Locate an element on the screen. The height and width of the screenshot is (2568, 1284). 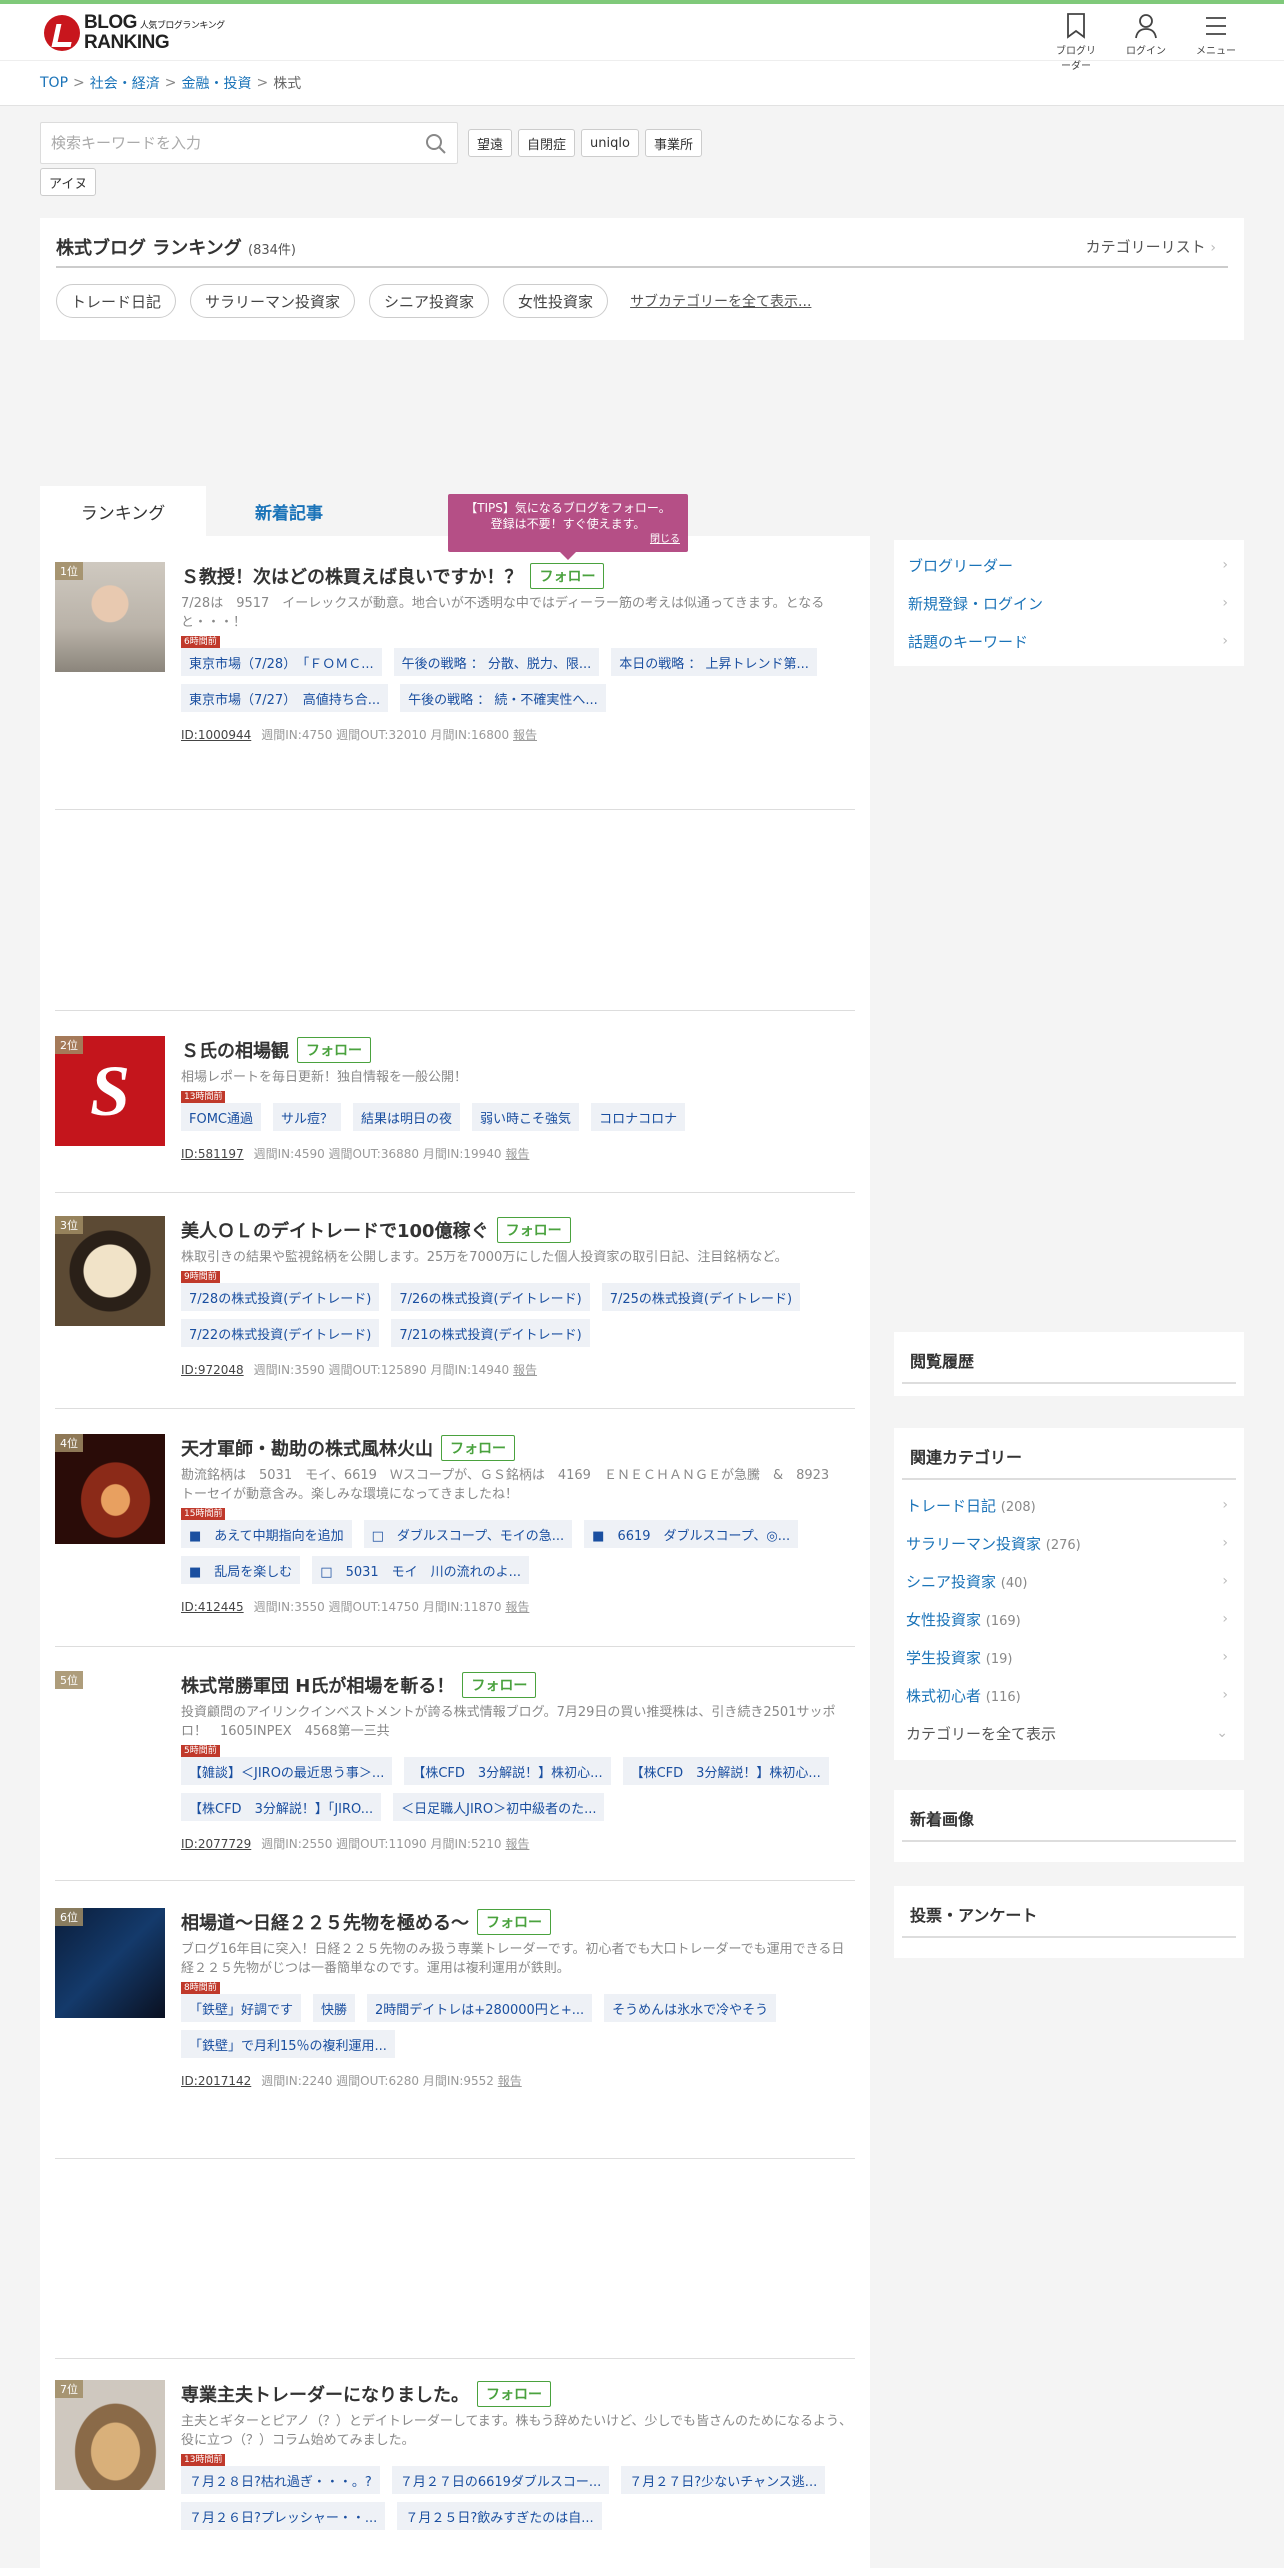
article-link: ■ あえて中期指向を追加 is located at coordinates (266, 1534).